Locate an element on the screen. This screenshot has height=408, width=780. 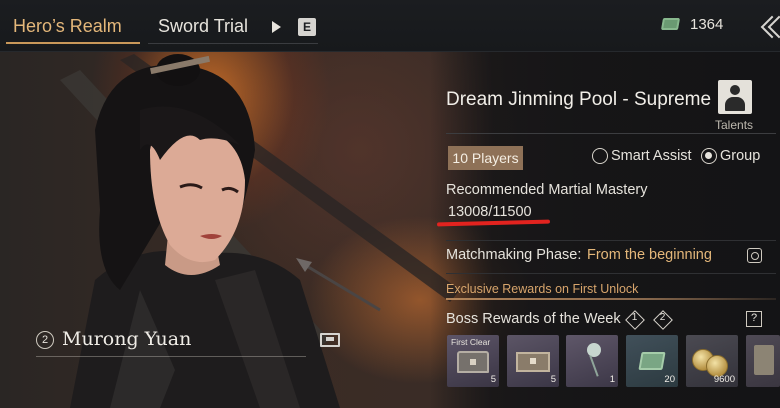
boss-marker-2: 2 is located at coordinates (662, 319).